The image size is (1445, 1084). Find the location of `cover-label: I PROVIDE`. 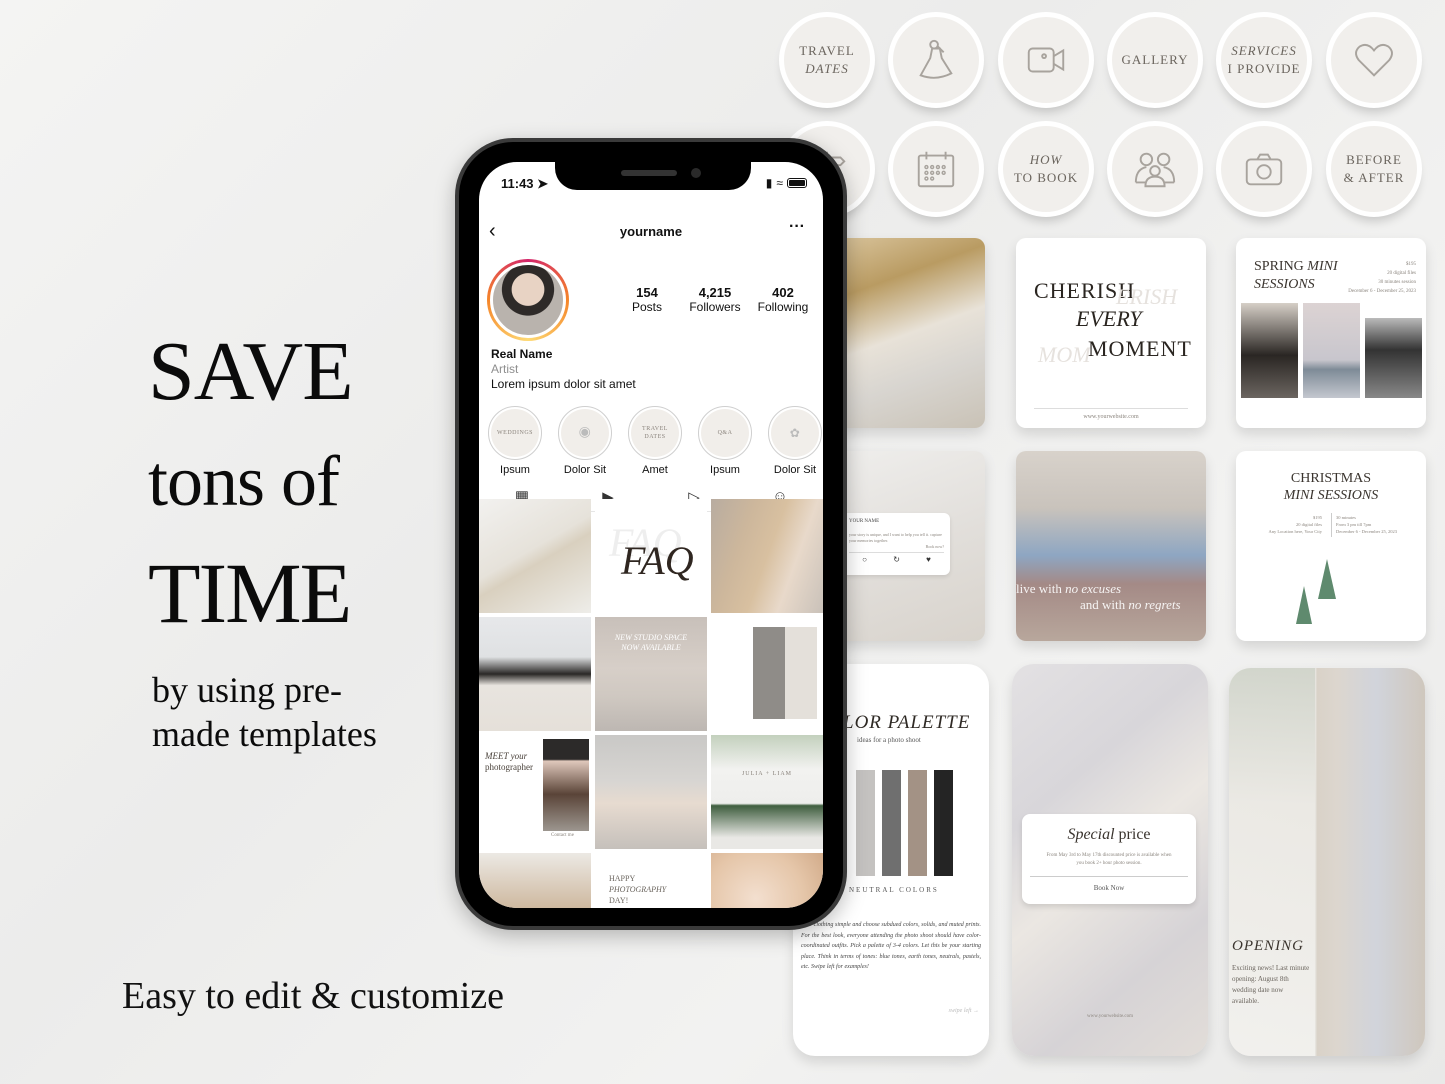

cover-label: I PROVIDE is located at coordinates (1264, 68).